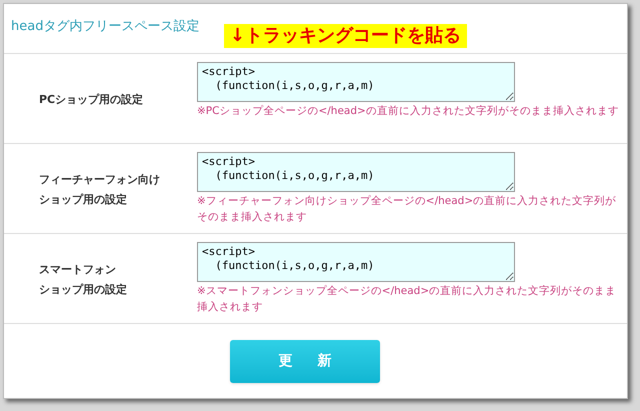 The image size is (640, 411). Describe the element at coordinates (407, 209) in the screenshot. I see `field-note: ※フィーチャーフォン向けショップ全ページの</head>の直前に入力された文字列がそのまま挿入されます` at that location.